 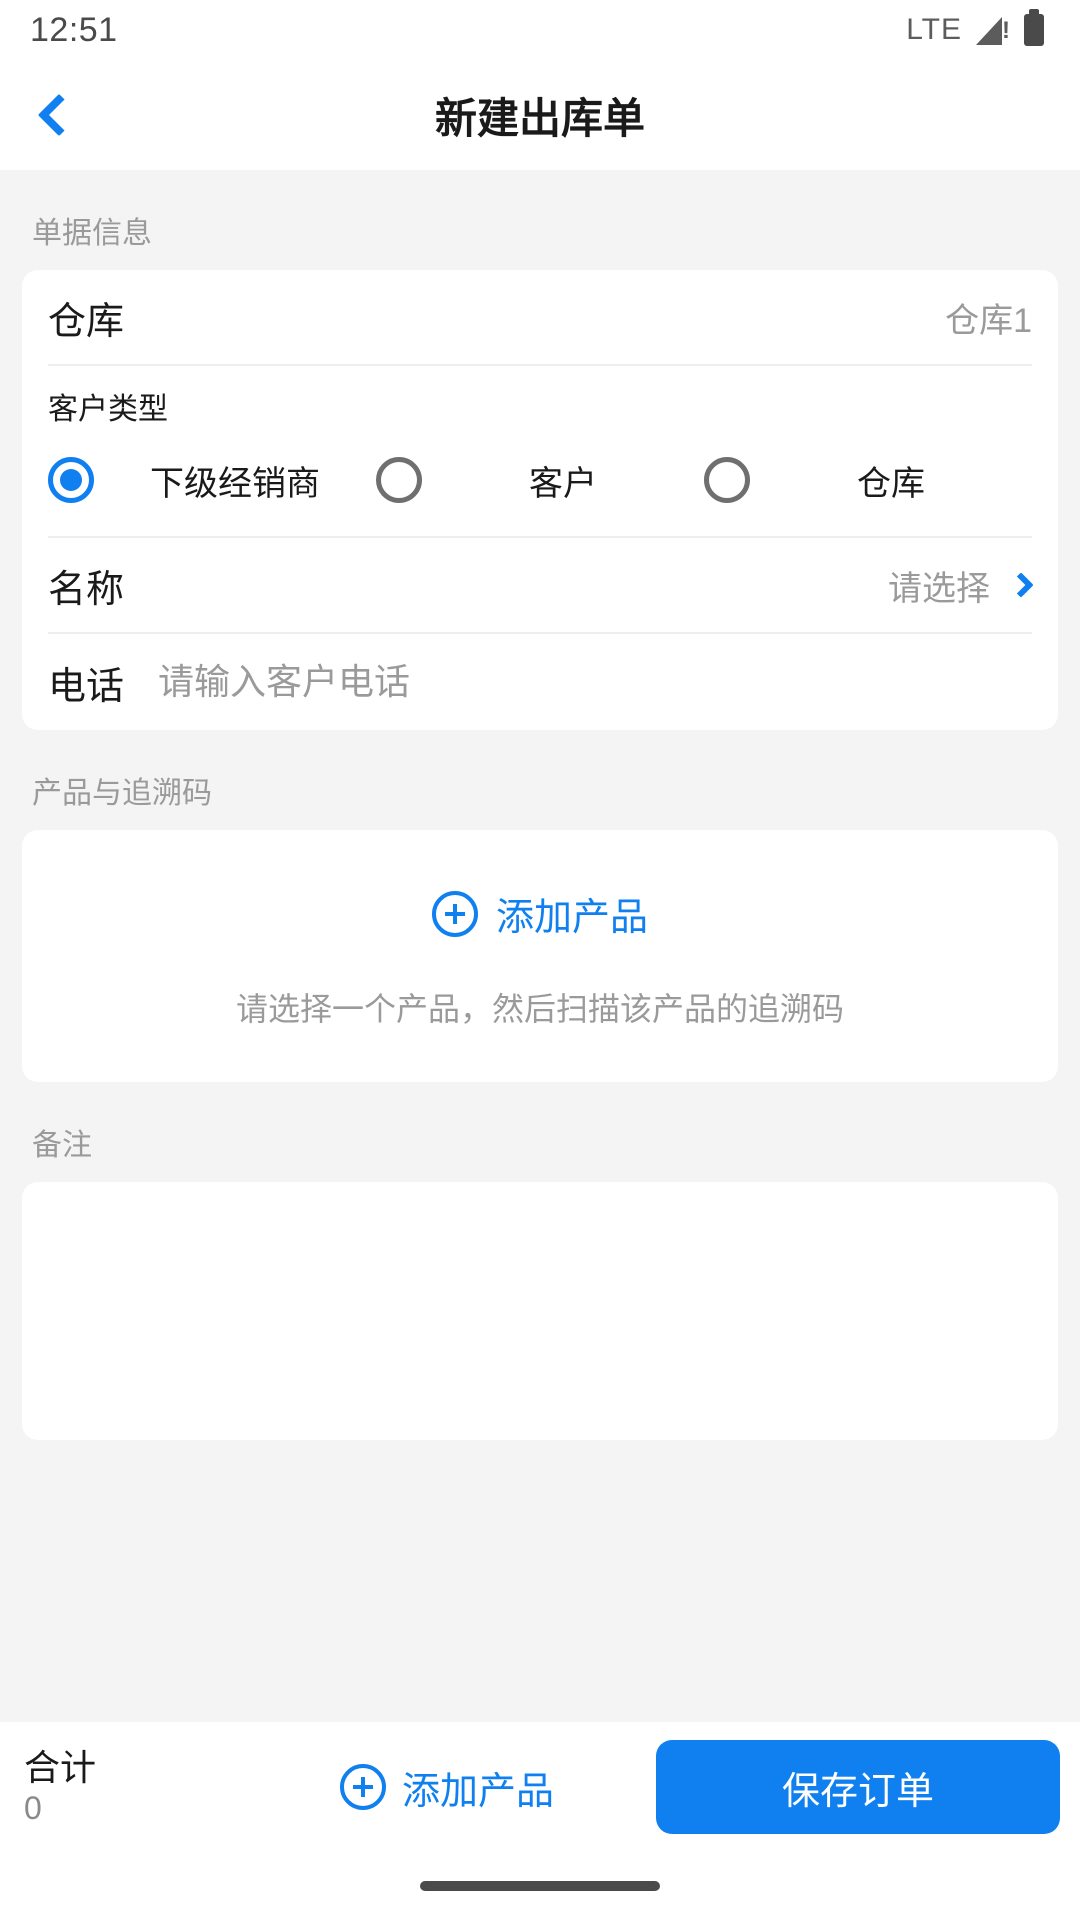 I want to click on home-indicator-area, so click(x=540, y=1886).